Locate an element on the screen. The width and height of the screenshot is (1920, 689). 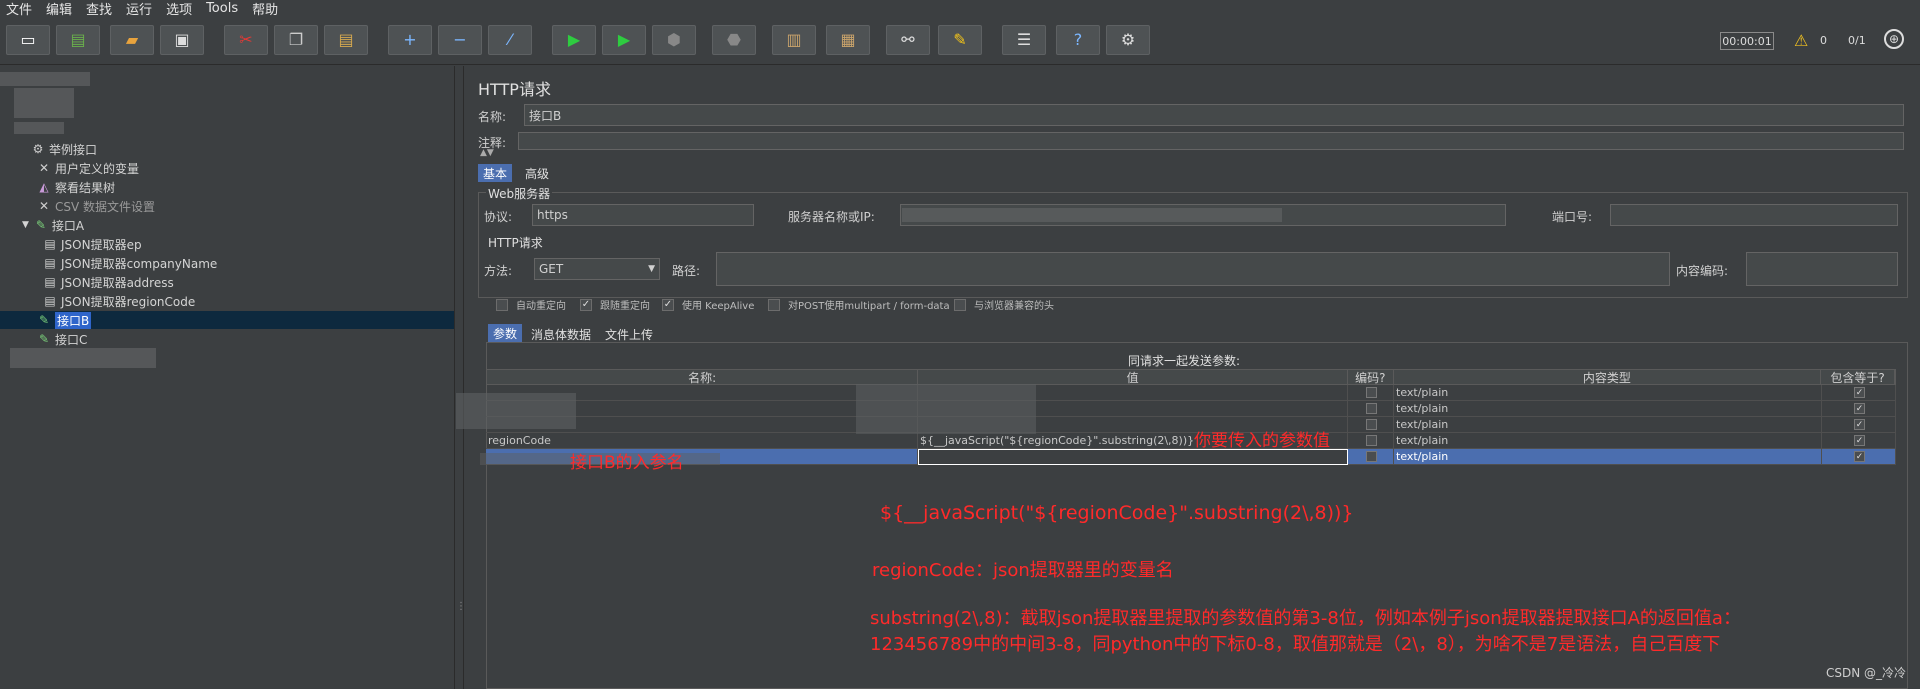
panel-title: HTTP请求 is located at coordinates (514, 89).